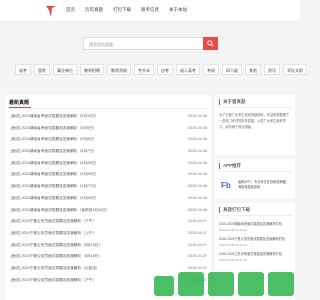  I want to click on tag-teacher-recruitment: 教师招聘, so click(92, 69).